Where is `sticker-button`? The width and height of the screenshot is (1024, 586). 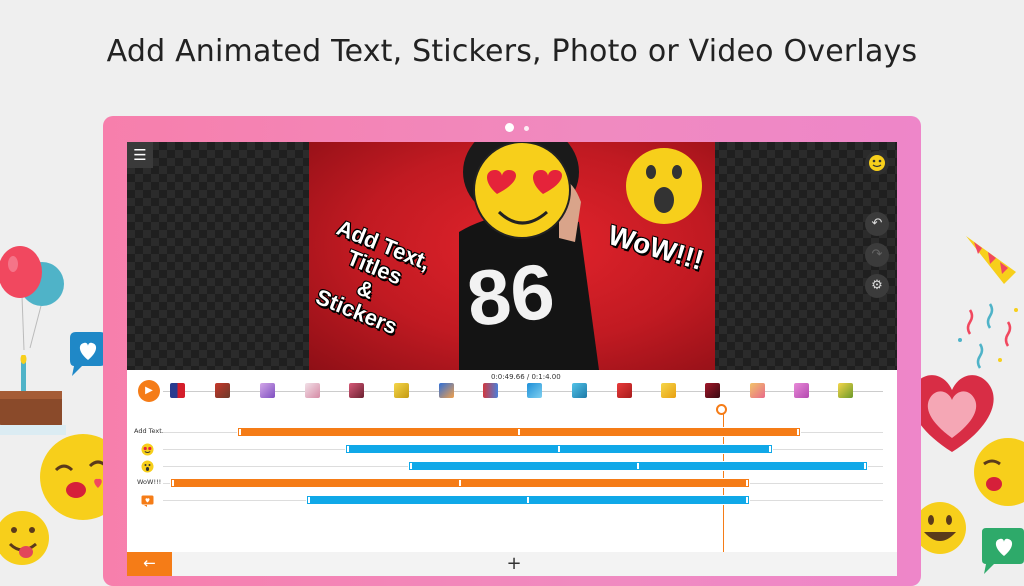
sticker-button is located at coordinates (877, 163).